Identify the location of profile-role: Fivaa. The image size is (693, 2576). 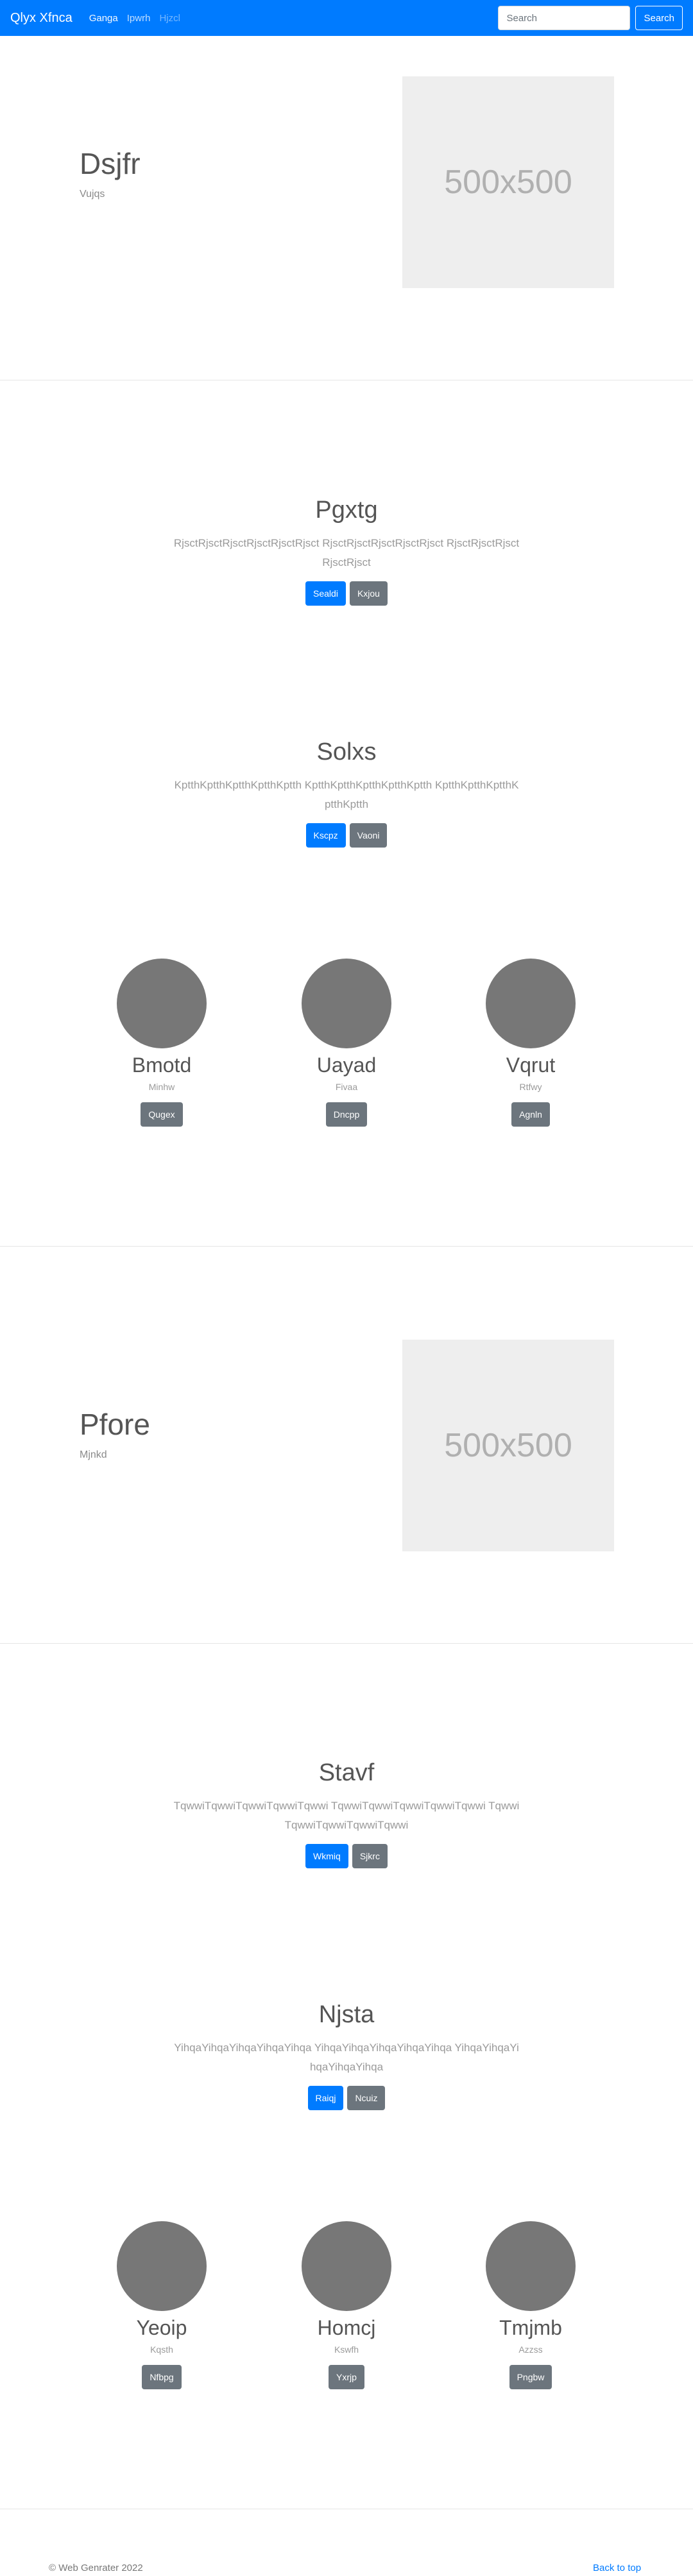
(346, 1087).